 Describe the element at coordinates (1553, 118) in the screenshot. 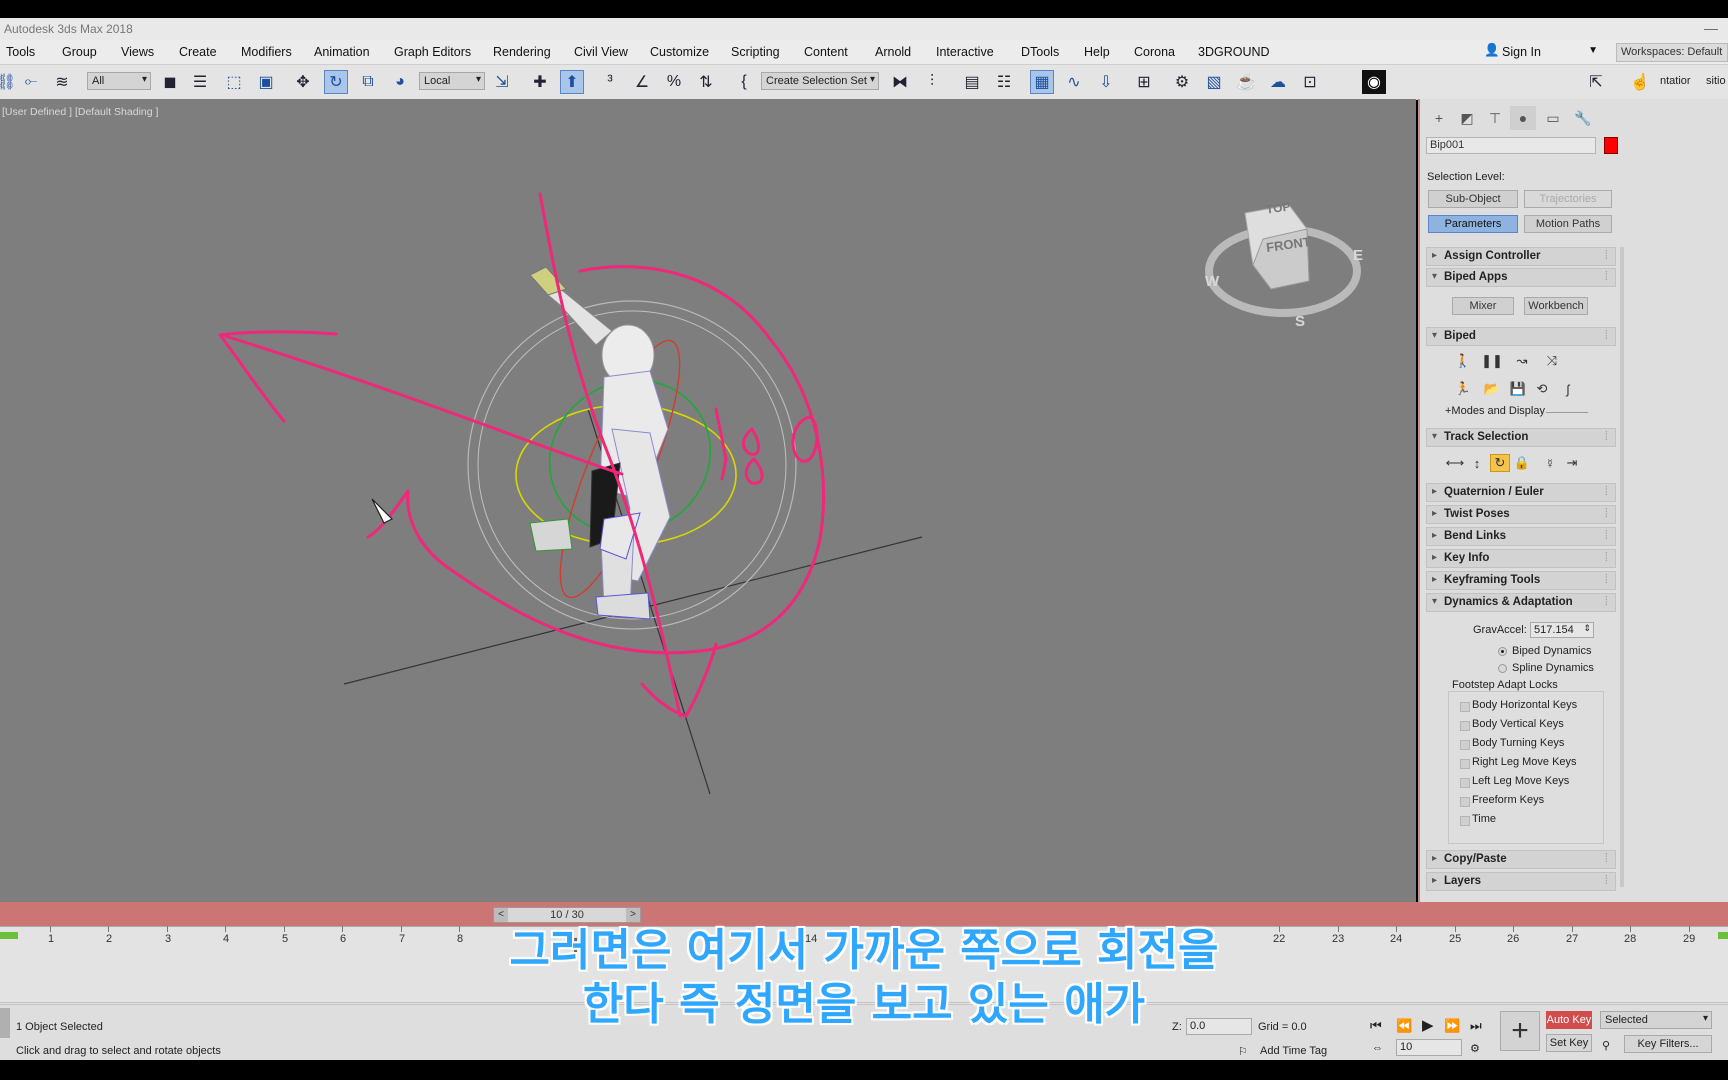

I see `display-tab-icon: ▭` at that location.